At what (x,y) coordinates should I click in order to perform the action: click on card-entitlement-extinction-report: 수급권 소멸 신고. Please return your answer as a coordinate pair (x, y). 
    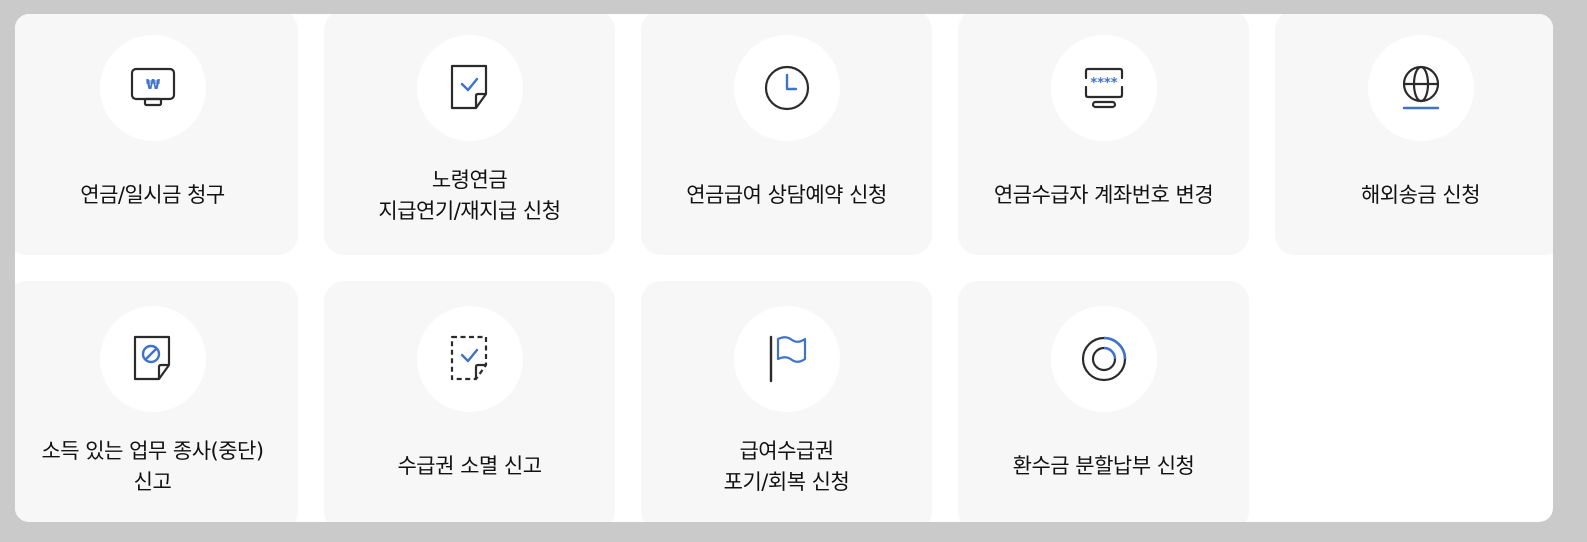
    Looking at the image, I should click on (469, 401).